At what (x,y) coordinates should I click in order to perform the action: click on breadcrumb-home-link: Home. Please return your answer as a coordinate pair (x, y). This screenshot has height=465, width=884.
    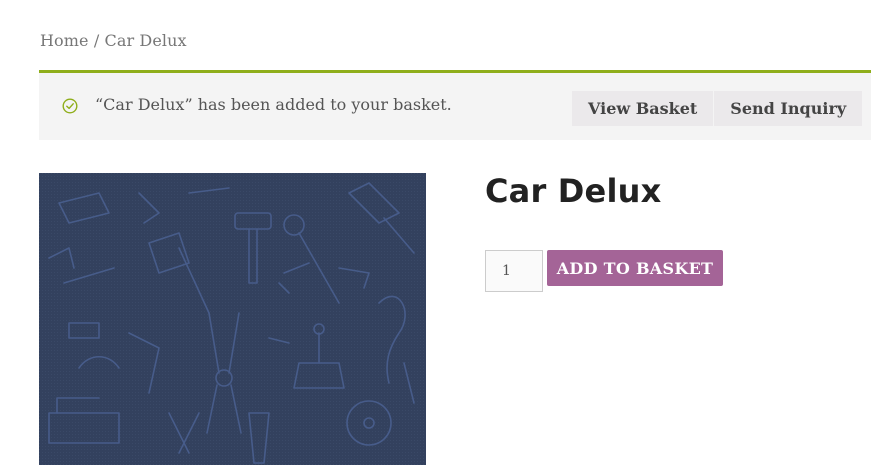
    Looking at the image, I should click on (64, 40).